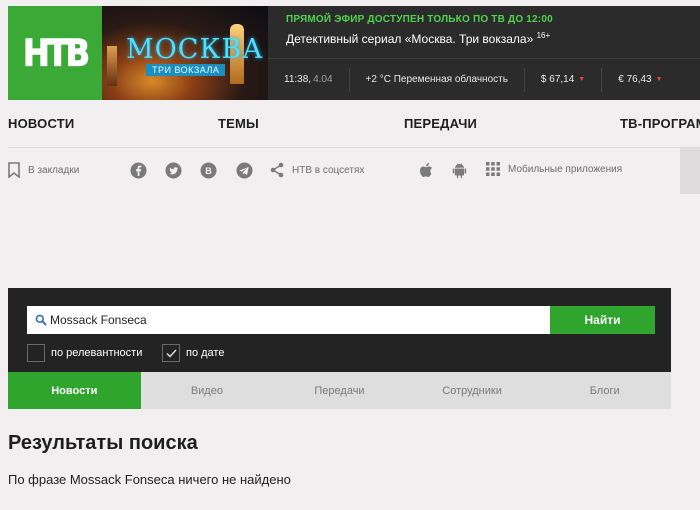 The height and width of the screenshot is (510, 700). I want to click on vk-icon: В, so click(208, 170).